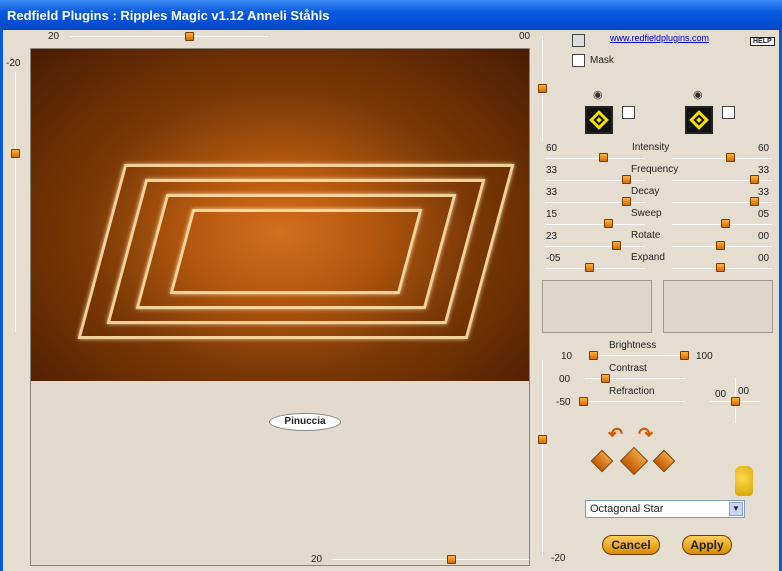 Image resolution: width=782 pixels, height=571 pixels. Describe the element at coordinates (317, 559) in the screenshot. I see `bottom-slider-value: 20` at that location.